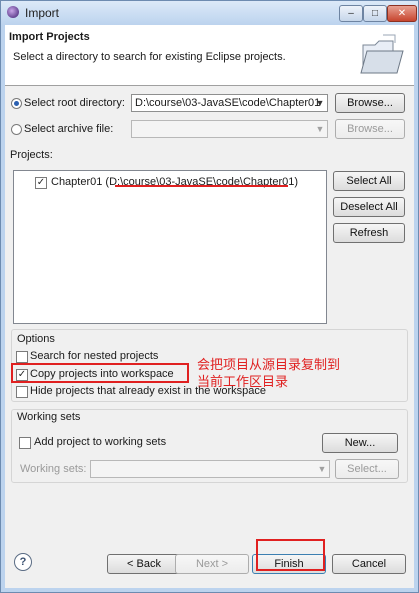 The width and height of the screenshot is (419, 593). Describe the element at coordinates (290, 555) in the screenshot. I see `finish-highlight` at that location.